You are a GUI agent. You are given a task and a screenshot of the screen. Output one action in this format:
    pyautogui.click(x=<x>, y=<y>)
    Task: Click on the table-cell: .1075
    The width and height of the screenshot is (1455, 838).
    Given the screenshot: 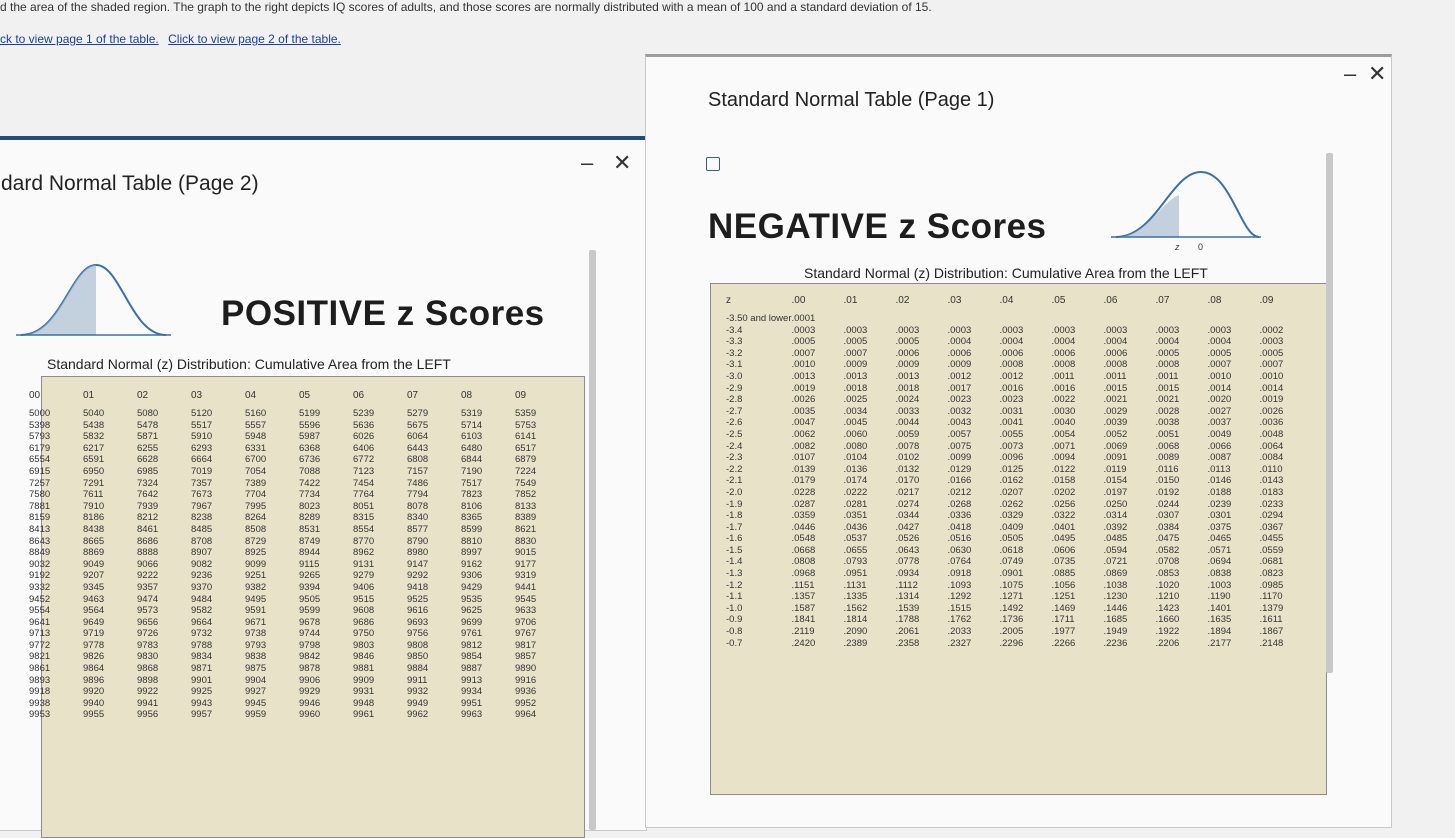 What is the action you would take?
    pyautogui.click(x=1011, y=585)
    